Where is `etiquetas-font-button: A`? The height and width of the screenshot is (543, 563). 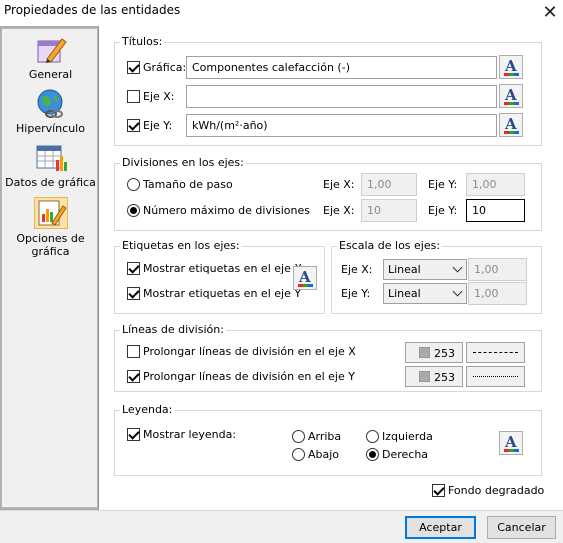
etiquetas-font-button: A is located at coordinates (305, 278).